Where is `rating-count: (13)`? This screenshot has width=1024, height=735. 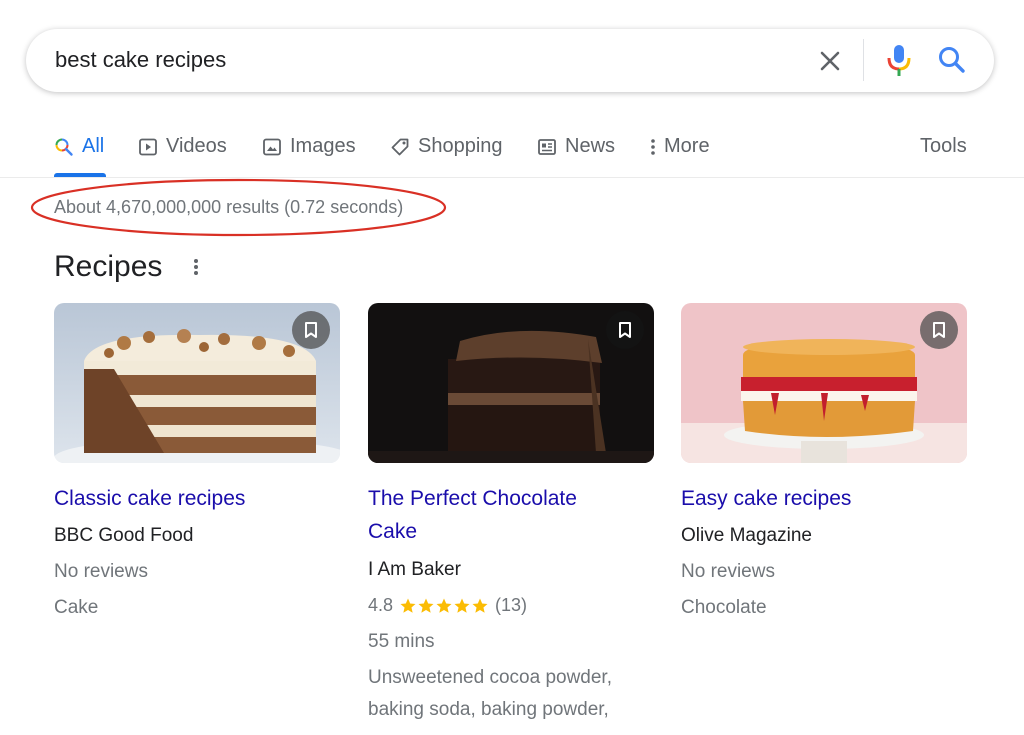 rating-count: (13) is located at coordinates (511, 605).